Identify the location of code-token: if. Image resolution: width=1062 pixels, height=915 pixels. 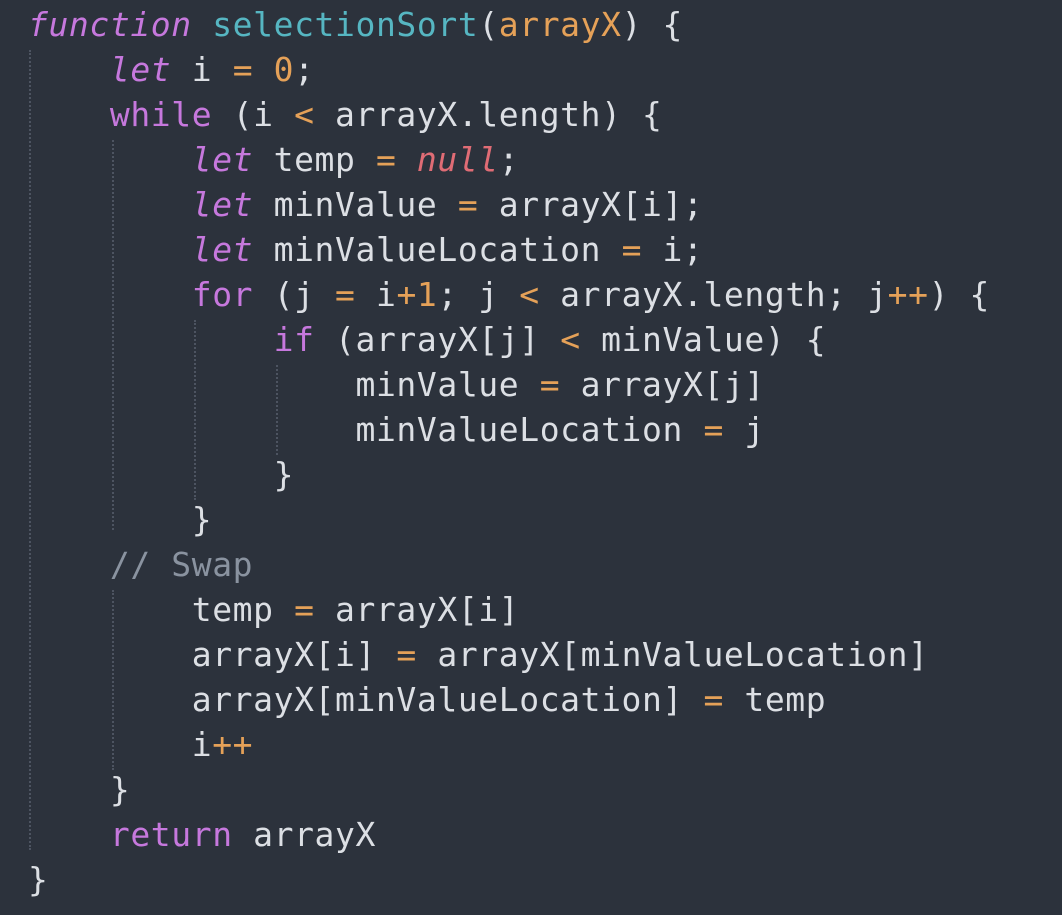
(294, 339).